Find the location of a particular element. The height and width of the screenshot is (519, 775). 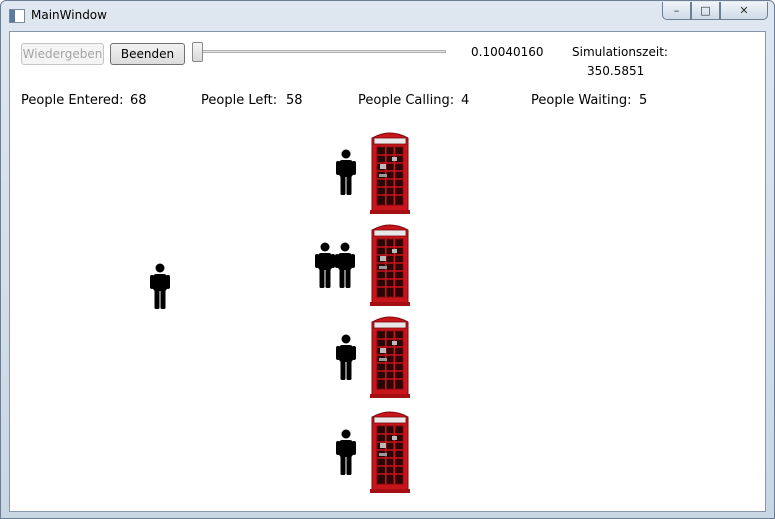

minimize-button: – is located at coordinates (676, 11).